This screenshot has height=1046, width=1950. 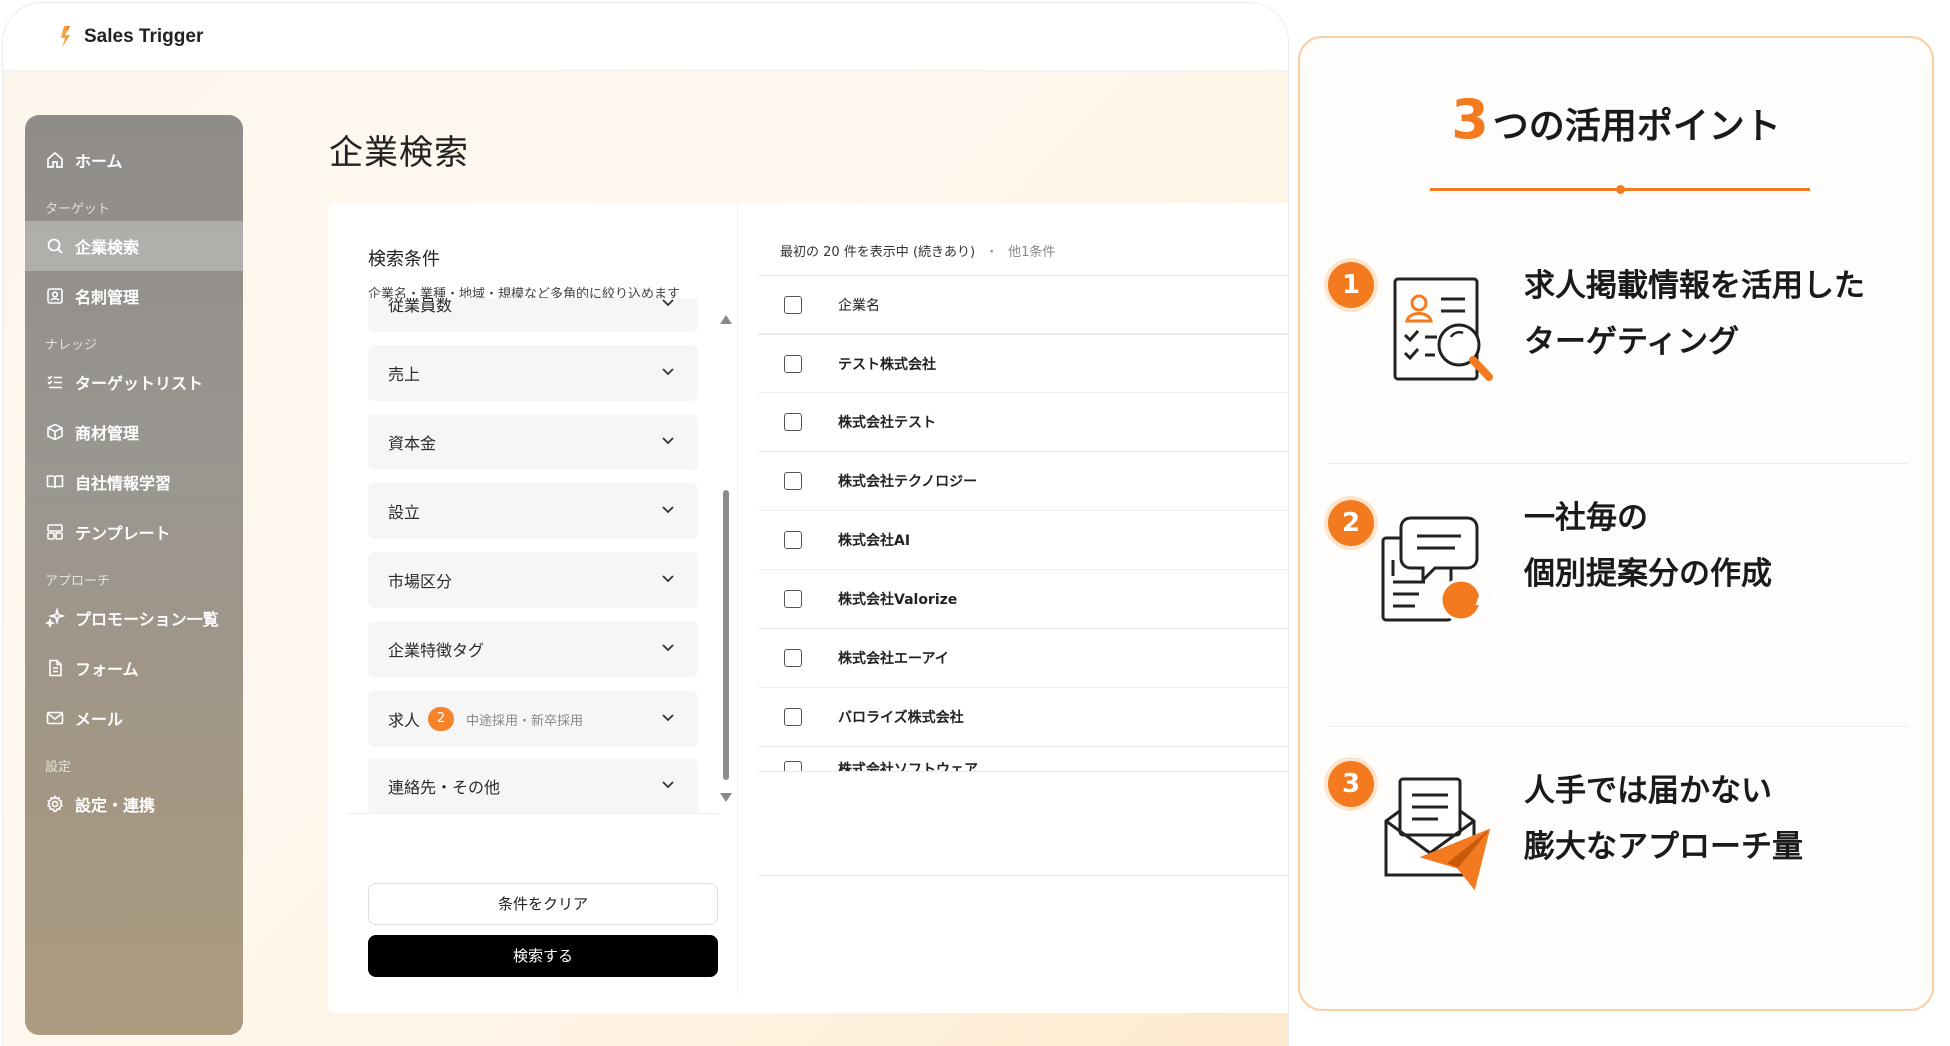 What do you see at coordinates (1648, 791) in the screenshot?
I see `point-line-1: 人手では届かない` at bounding box center [1648, 791].